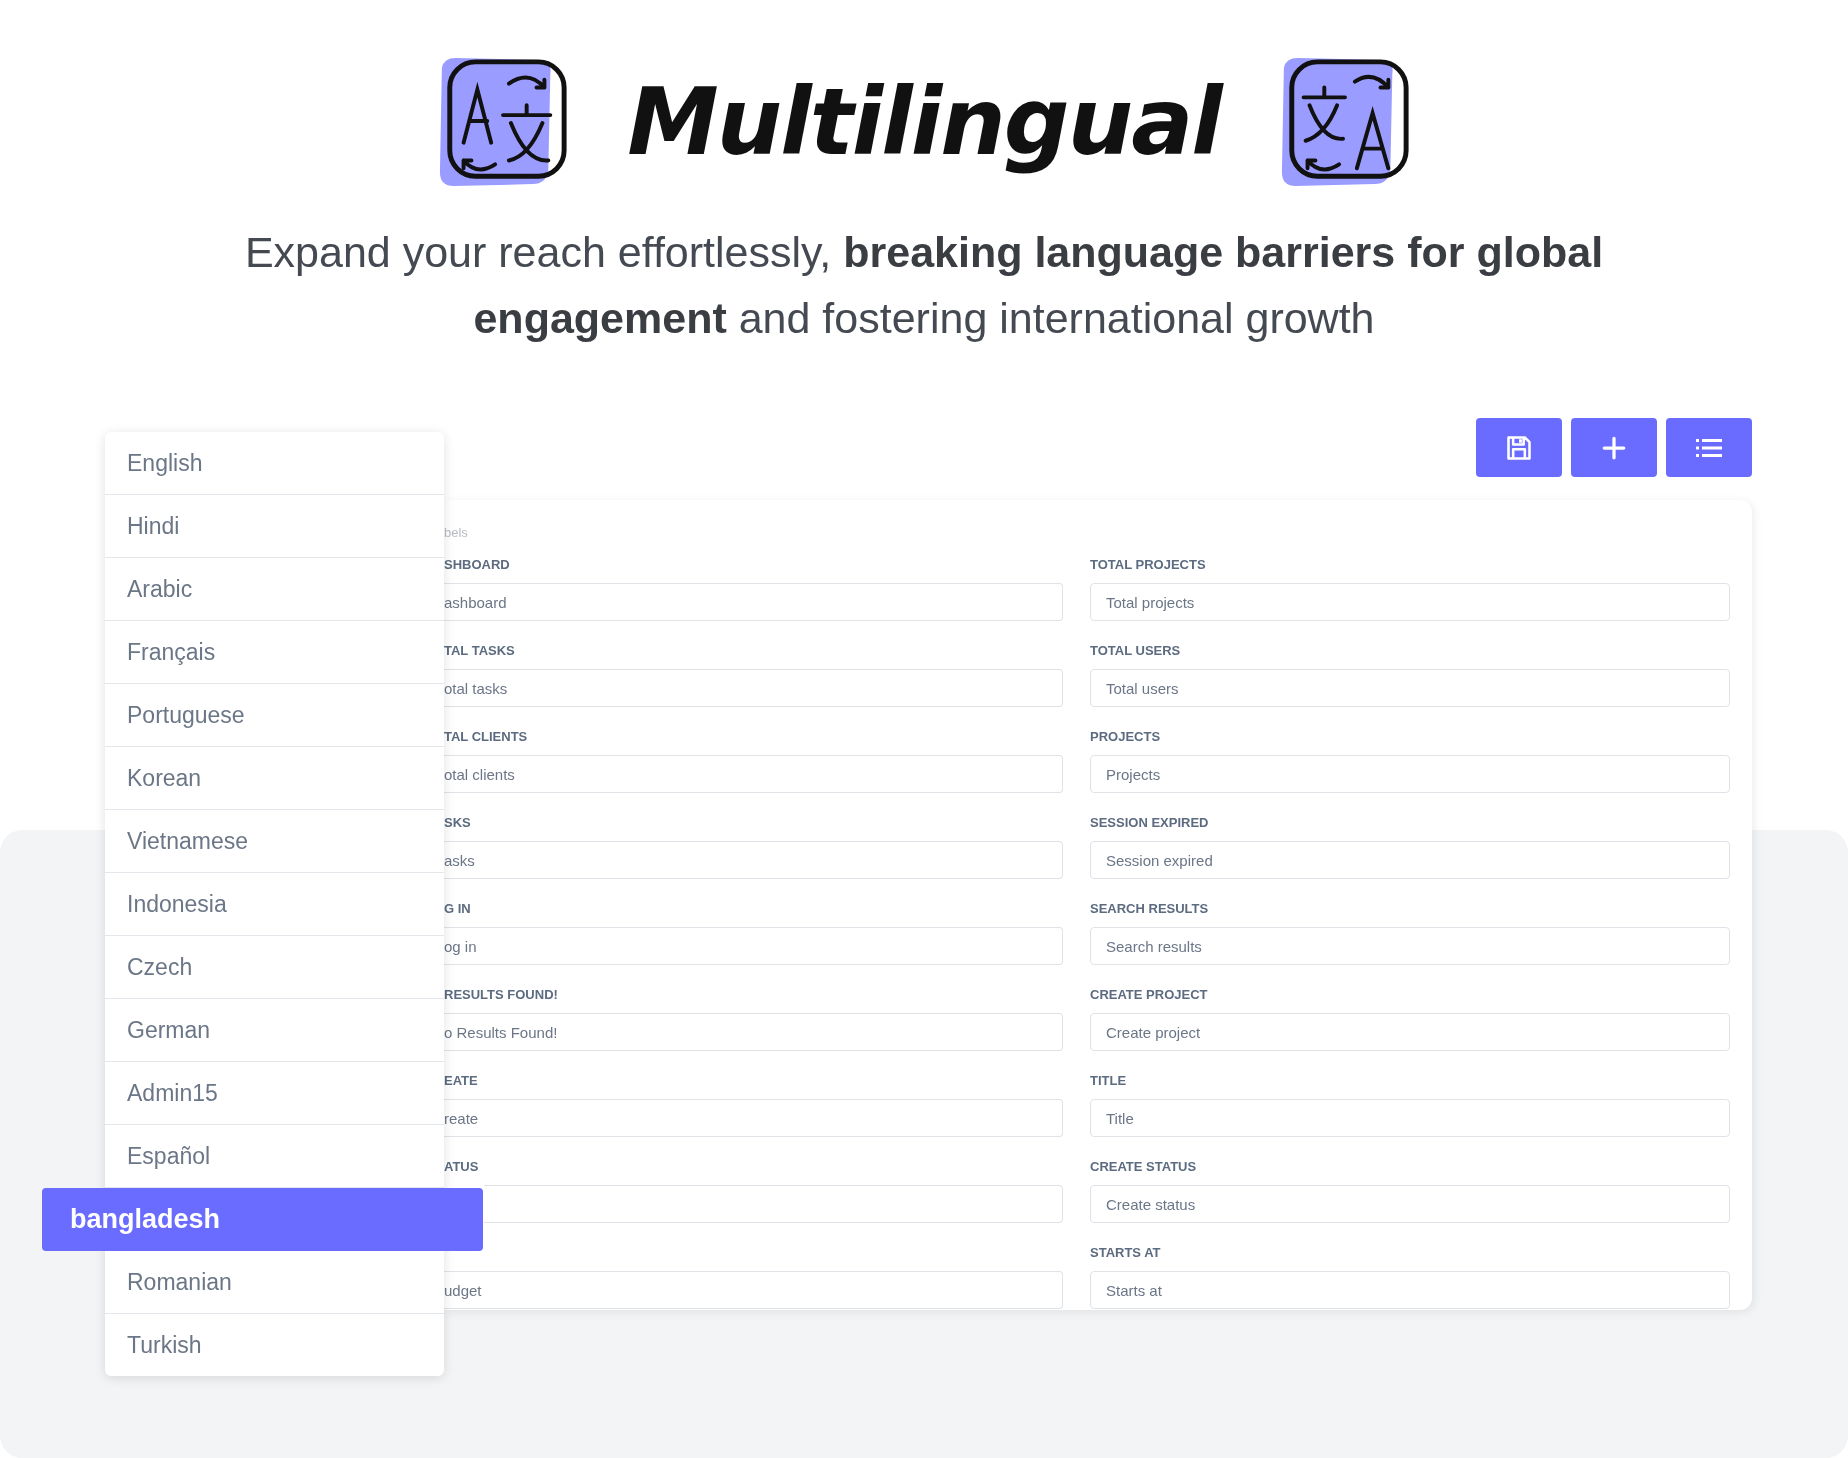  I want to click on field-label: TAL TASKS, so click(480, 651).